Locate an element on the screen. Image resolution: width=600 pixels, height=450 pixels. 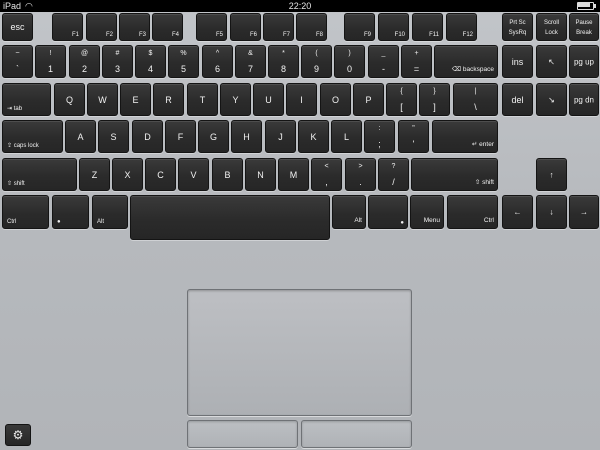
key-pause: Pause Break is located at coordinates (584, 27).